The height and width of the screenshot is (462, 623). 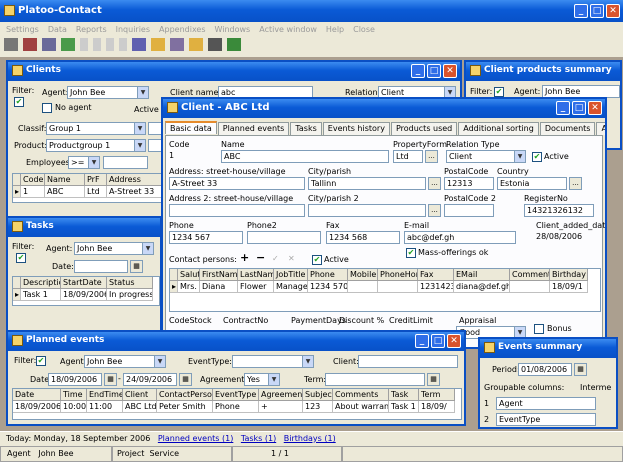 I want to click on birthdays-link: Birthdays (1), so click(x=310, y=438).